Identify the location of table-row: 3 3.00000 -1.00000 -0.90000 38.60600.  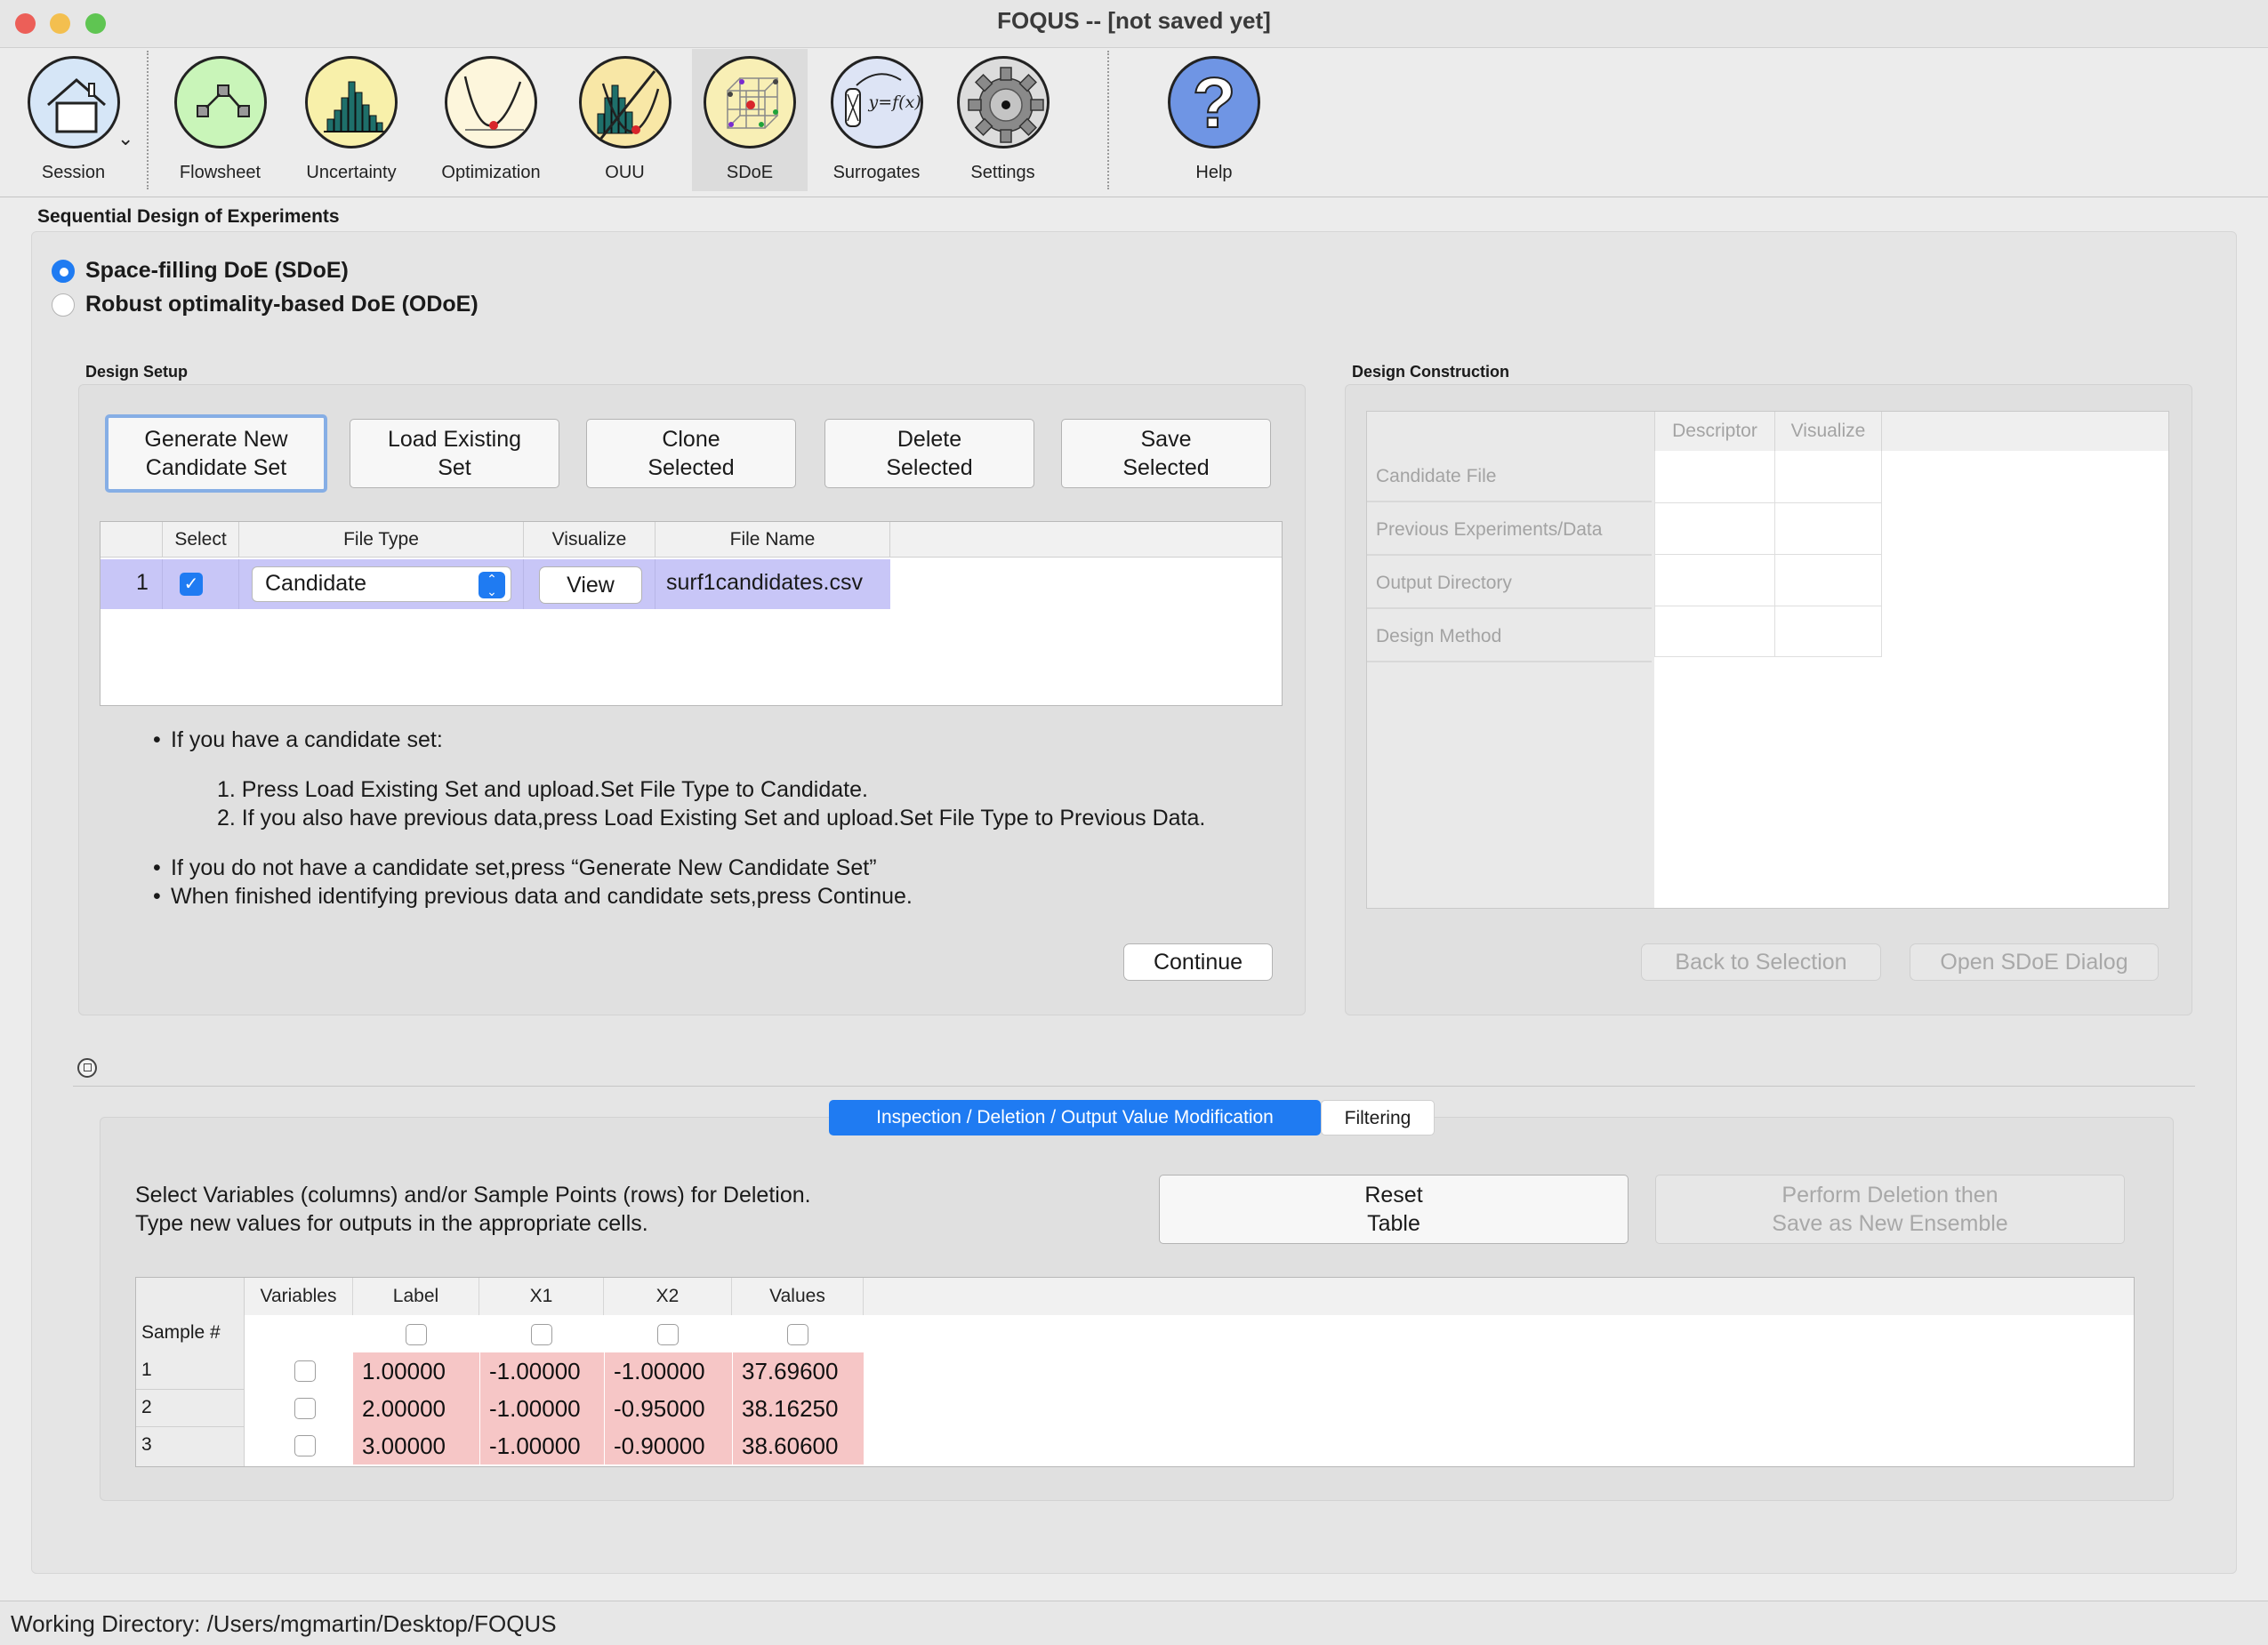
(1135, 1446).